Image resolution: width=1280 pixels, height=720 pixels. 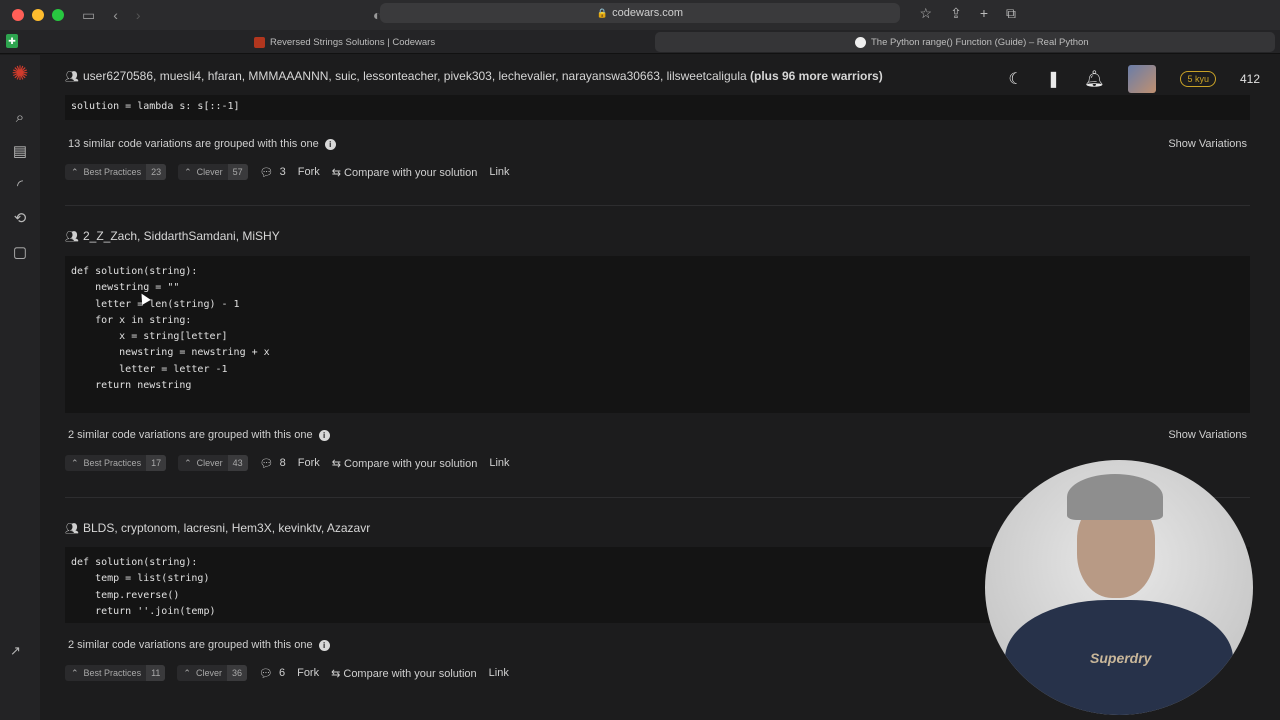 I want to click on best-practices-vote-button: ⌃ Best Practices 11, so click(x=115, y=673).